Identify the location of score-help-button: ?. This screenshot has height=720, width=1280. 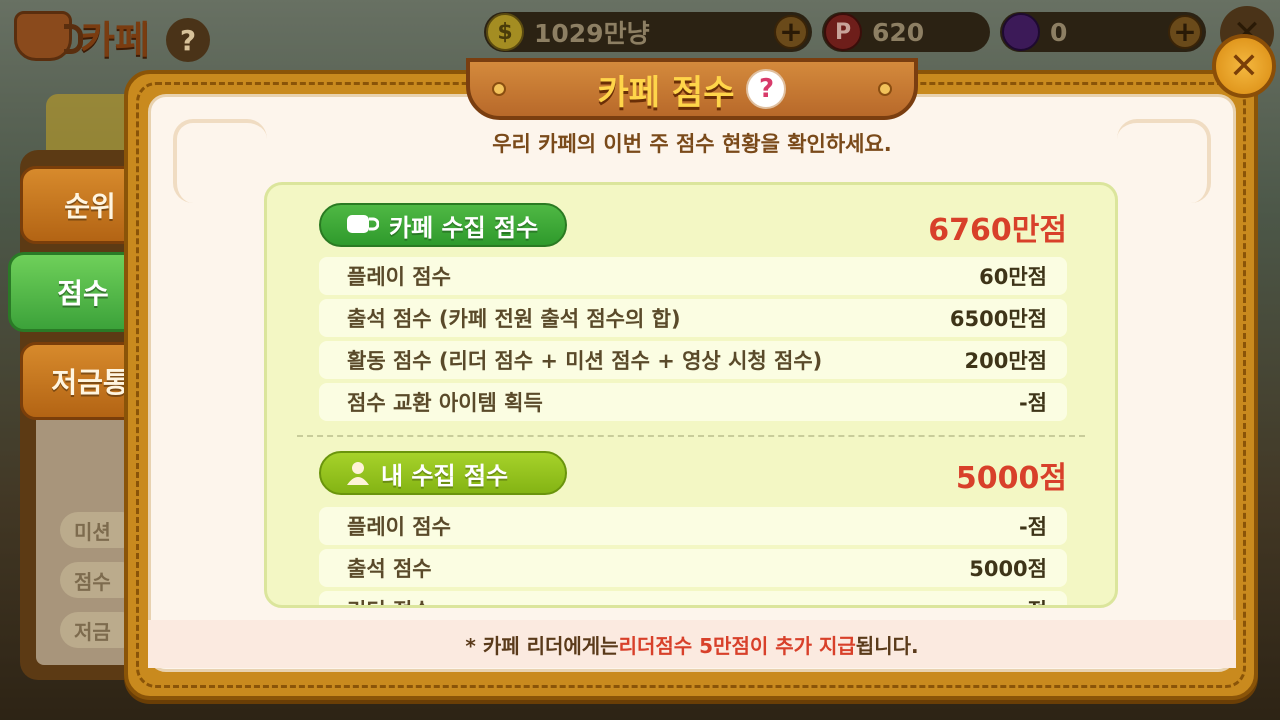
(766, 89).